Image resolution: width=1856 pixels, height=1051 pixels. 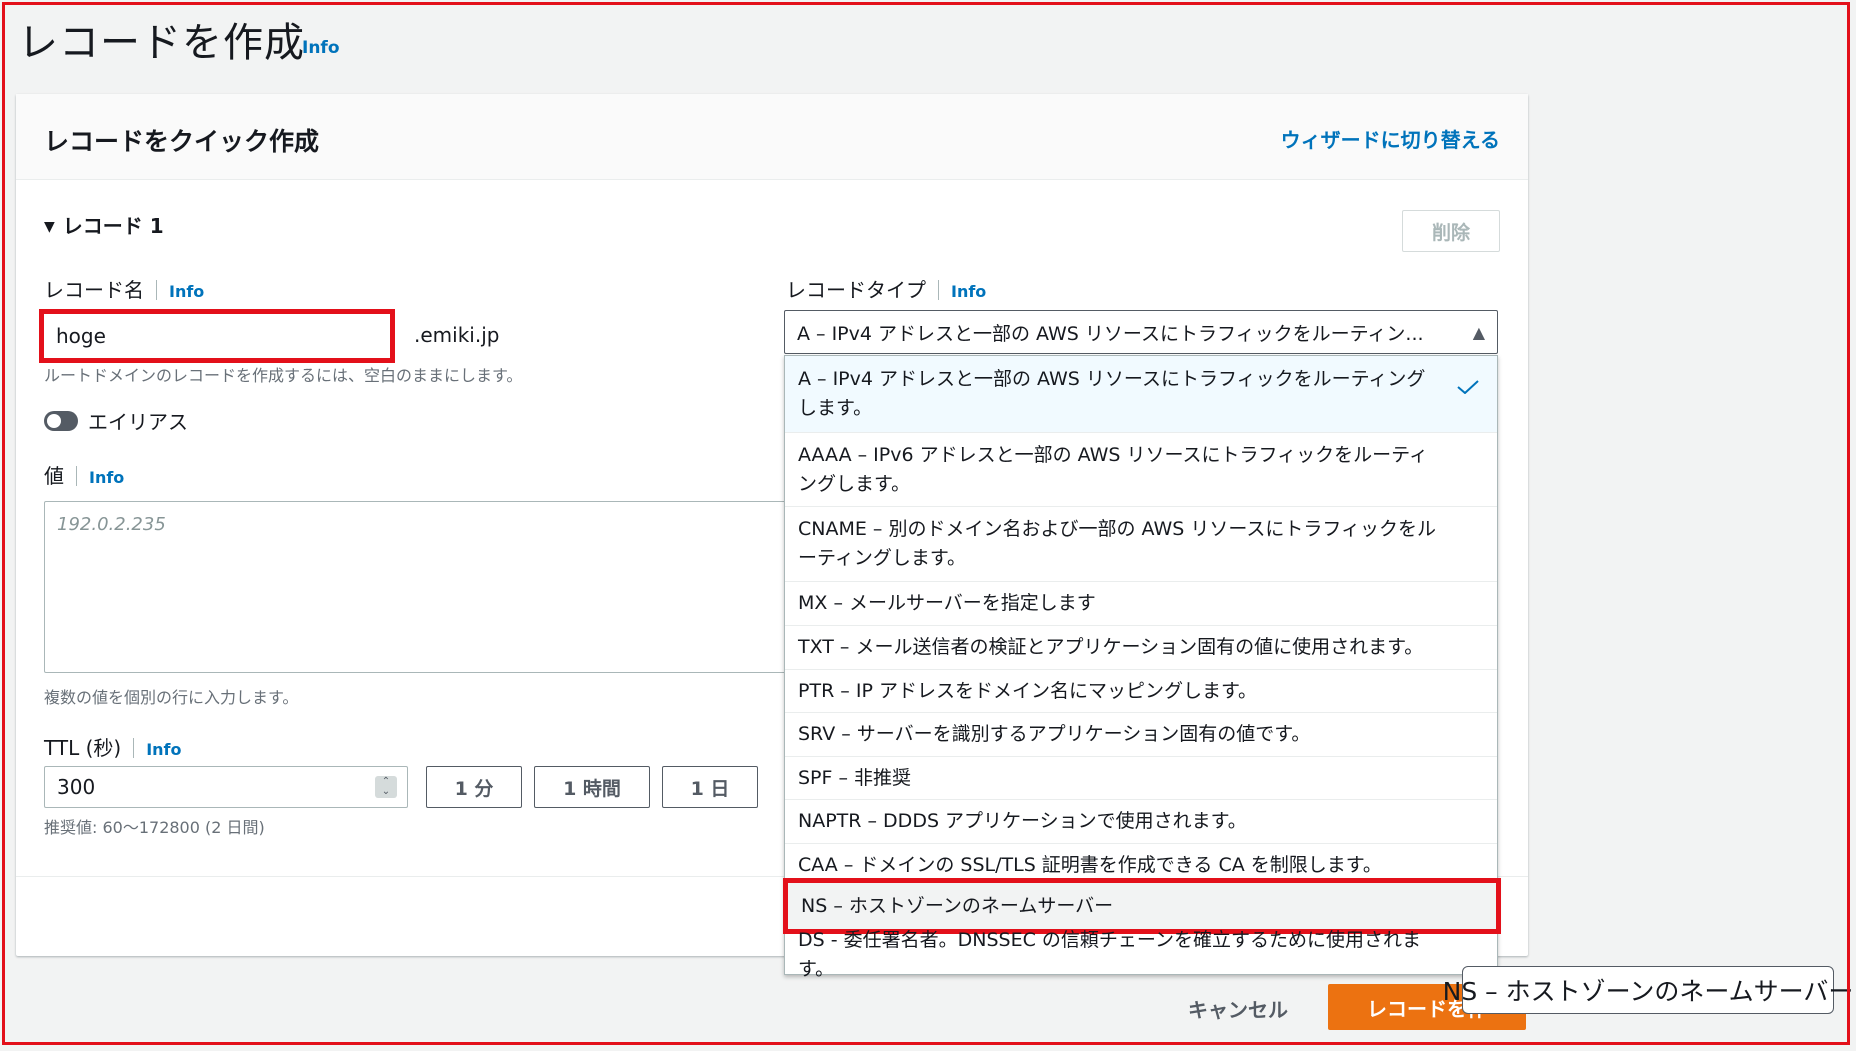 I want to click on check-icon, so click(x=1468, y=387).